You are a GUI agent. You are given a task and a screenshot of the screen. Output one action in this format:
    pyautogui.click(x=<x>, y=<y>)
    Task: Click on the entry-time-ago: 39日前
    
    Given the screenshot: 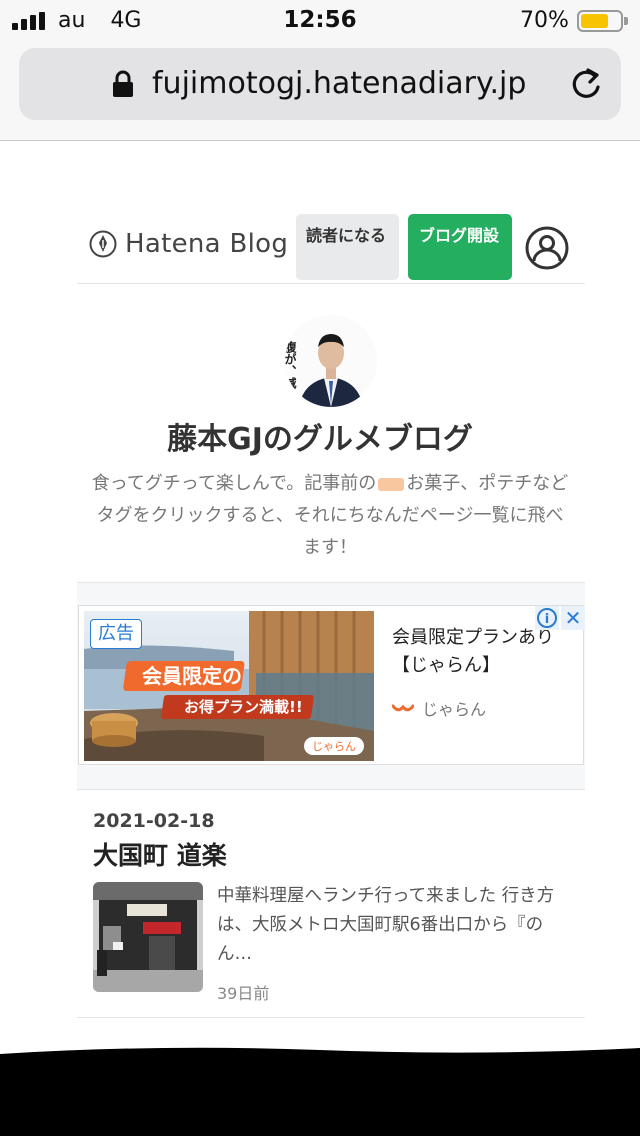 What is the action you would take?
    pyautogui.click(x=243, y=993)
    